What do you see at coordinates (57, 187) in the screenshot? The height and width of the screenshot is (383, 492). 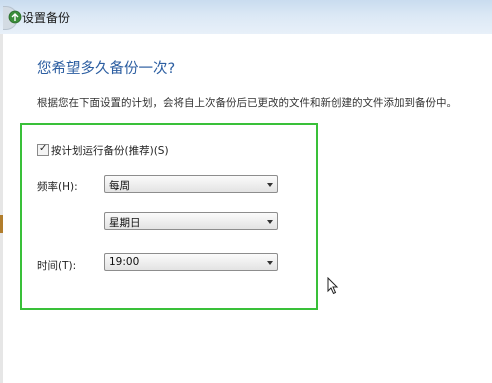 I see `frequency-label: 频率(H):` at bounding box center [57, 187].